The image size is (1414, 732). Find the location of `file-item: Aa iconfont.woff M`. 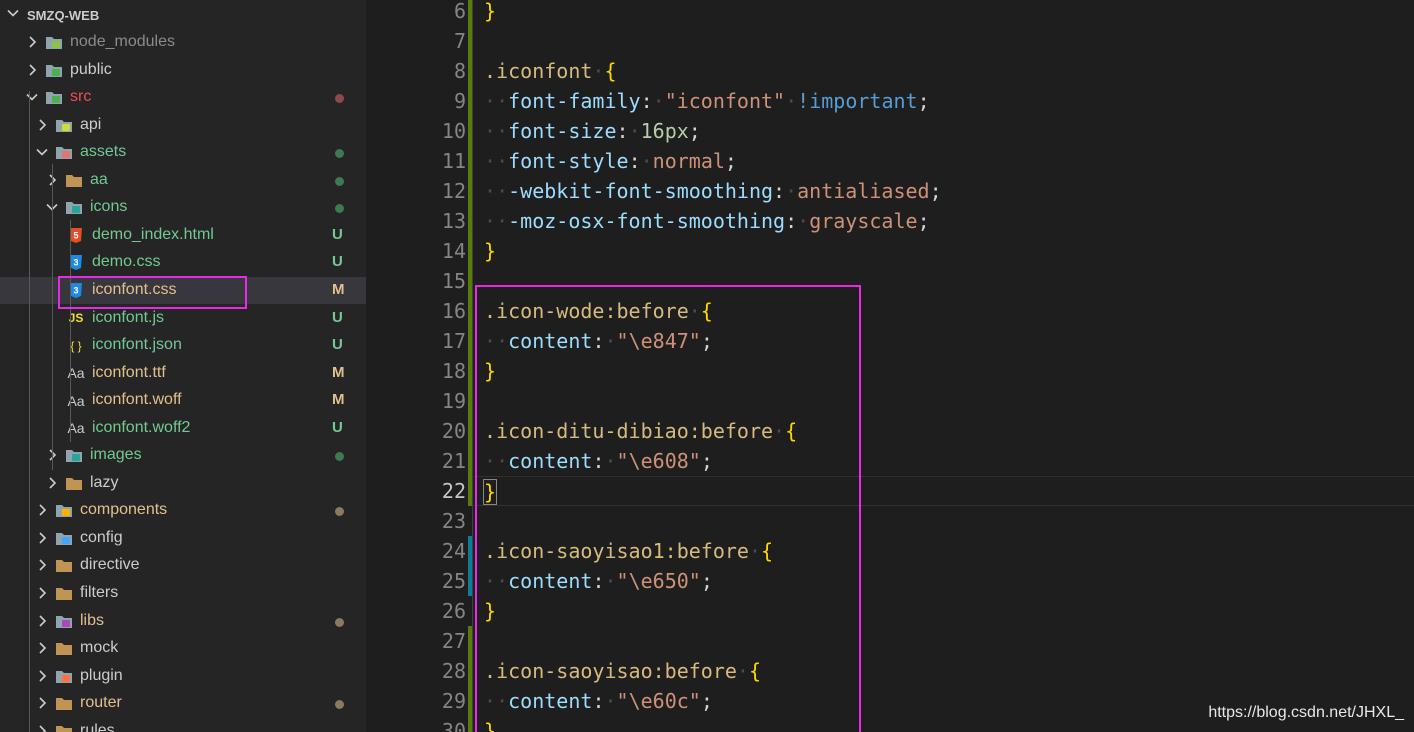

file-item: Aa iconfont.woff M is located at coordinates (183, 400).